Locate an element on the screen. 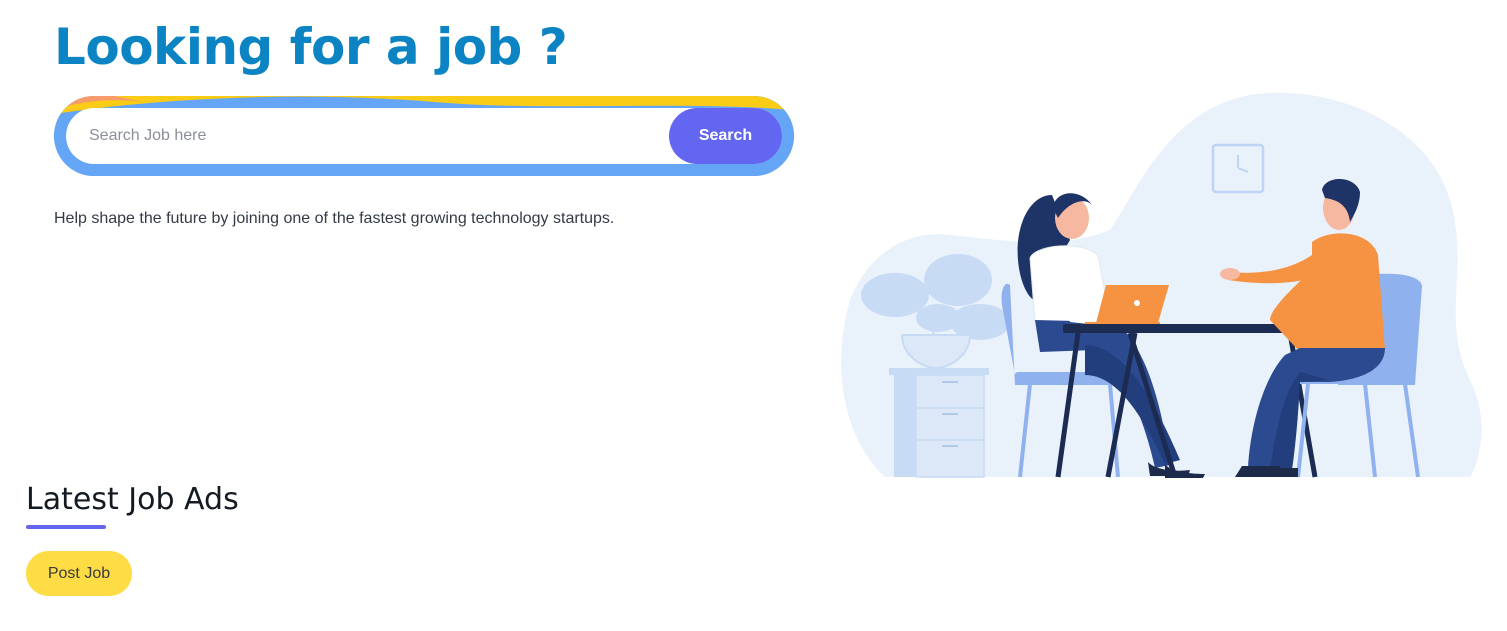  search-box: Search is located at coordinates (424, 136).